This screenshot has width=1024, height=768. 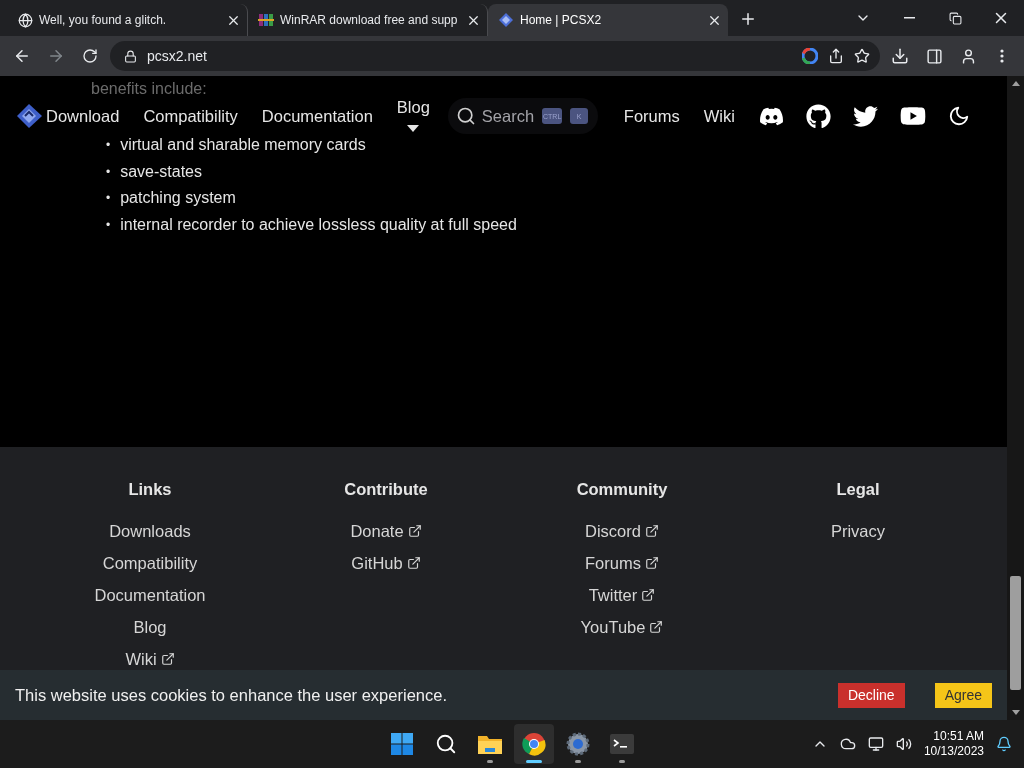 What do you see at coordinates (386, 531) in the screenshot?
I see `footer-link: Donate` at bounding box center [386, 531].